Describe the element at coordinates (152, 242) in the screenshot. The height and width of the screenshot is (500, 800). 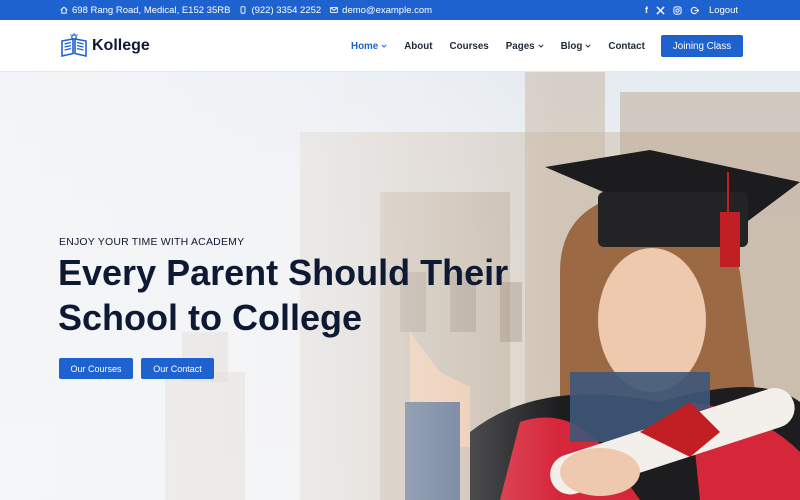
I see `hero-tagline: ENJOY YOUR TIME WITH ACADEMY` at that location.